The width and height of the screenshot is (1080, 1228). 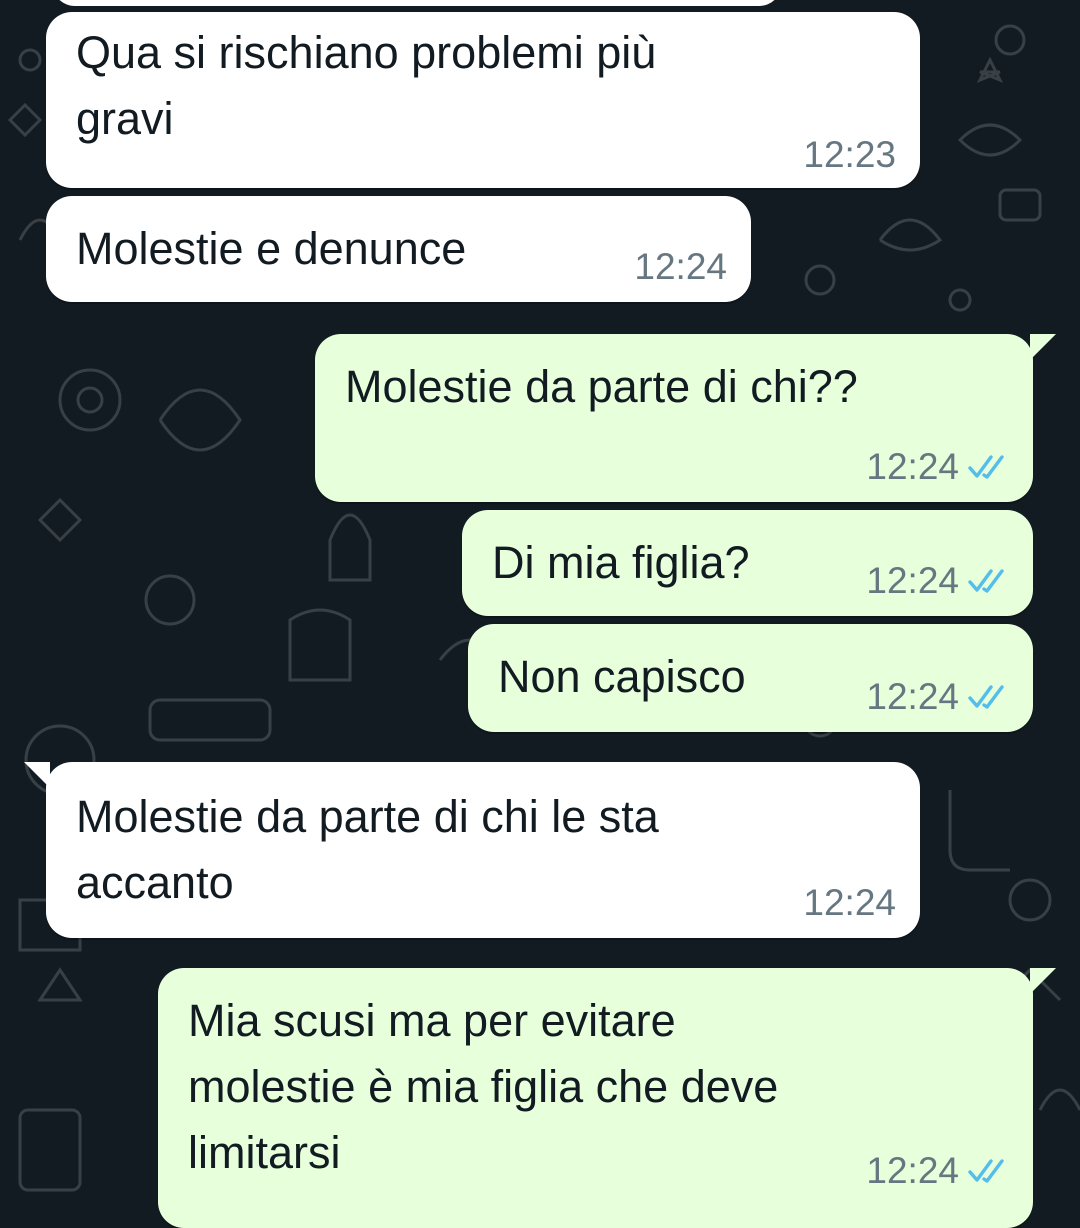 What do you see at coordinates (674, 418) in the screenshot?
I see `outgoing-message-bubble: Molestie da parte di chi?? 12:24` at bounding box center [674, 418].